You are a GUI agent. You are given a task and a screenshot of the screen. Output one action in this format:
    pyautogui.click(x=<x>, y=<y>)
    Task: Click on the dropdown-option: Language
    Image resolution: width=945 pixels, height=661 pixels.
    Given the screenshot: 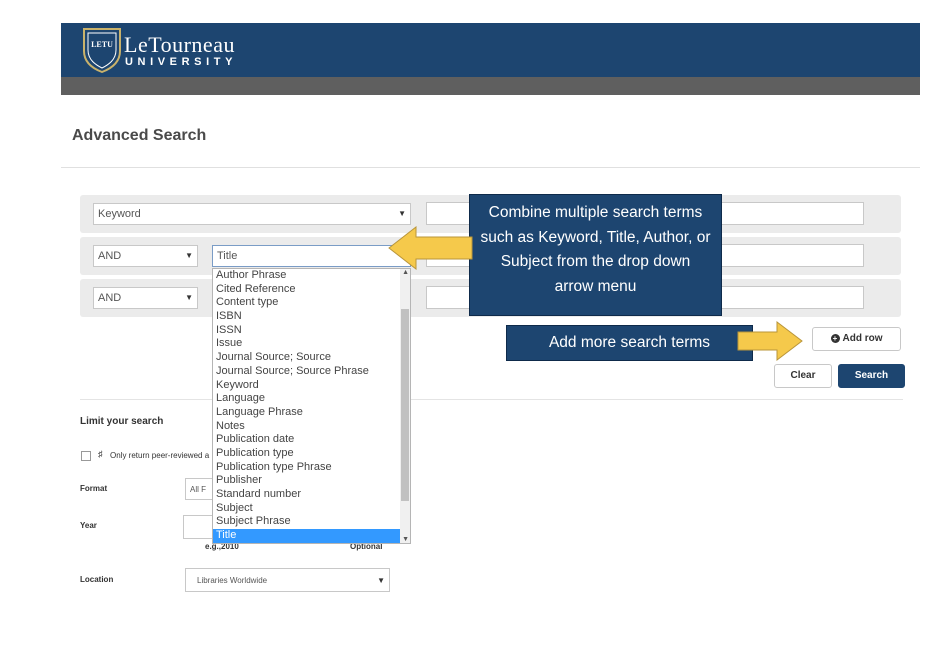 What is the action you would take?
    pyautogui.click(x=311, y=399)
    